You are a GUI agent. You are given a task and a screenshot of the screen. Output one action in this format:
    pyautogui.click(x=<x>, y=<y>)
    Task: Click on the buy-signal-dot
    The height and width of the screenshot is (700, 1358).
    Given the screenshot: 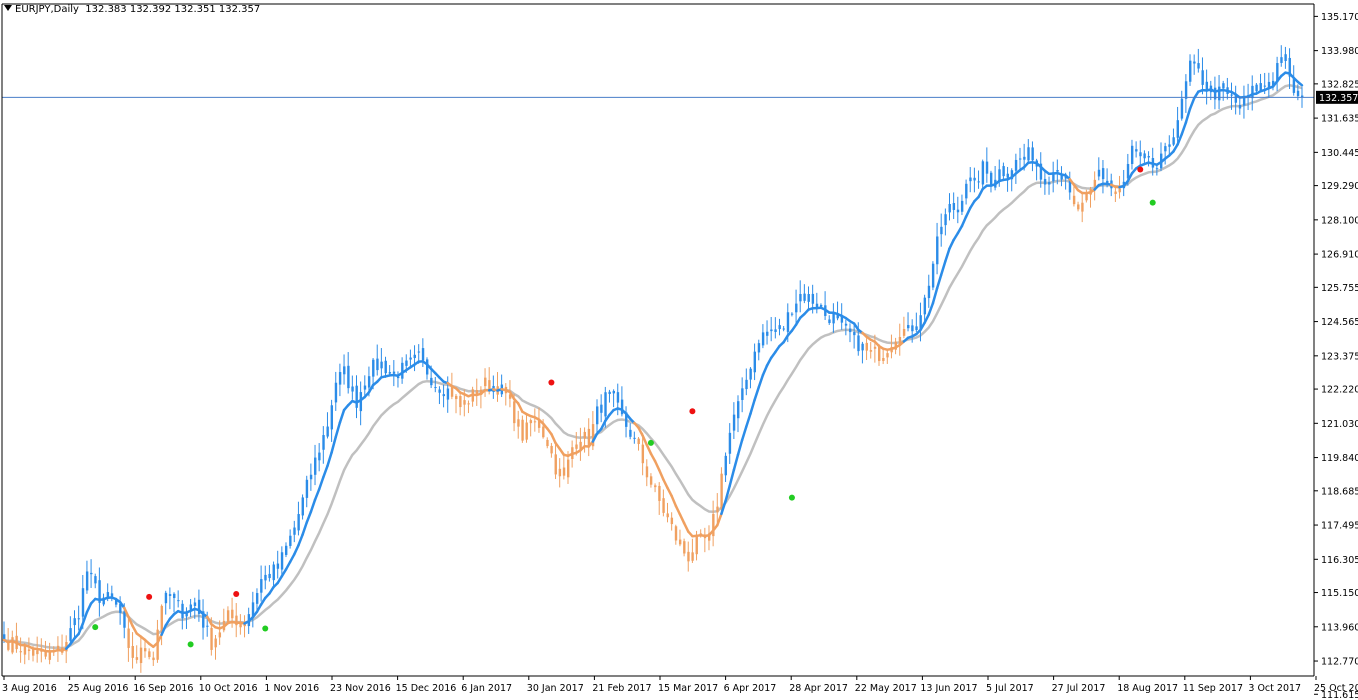 What is the action you would take?
    pyautogui.click(x=1152, y=202)
    